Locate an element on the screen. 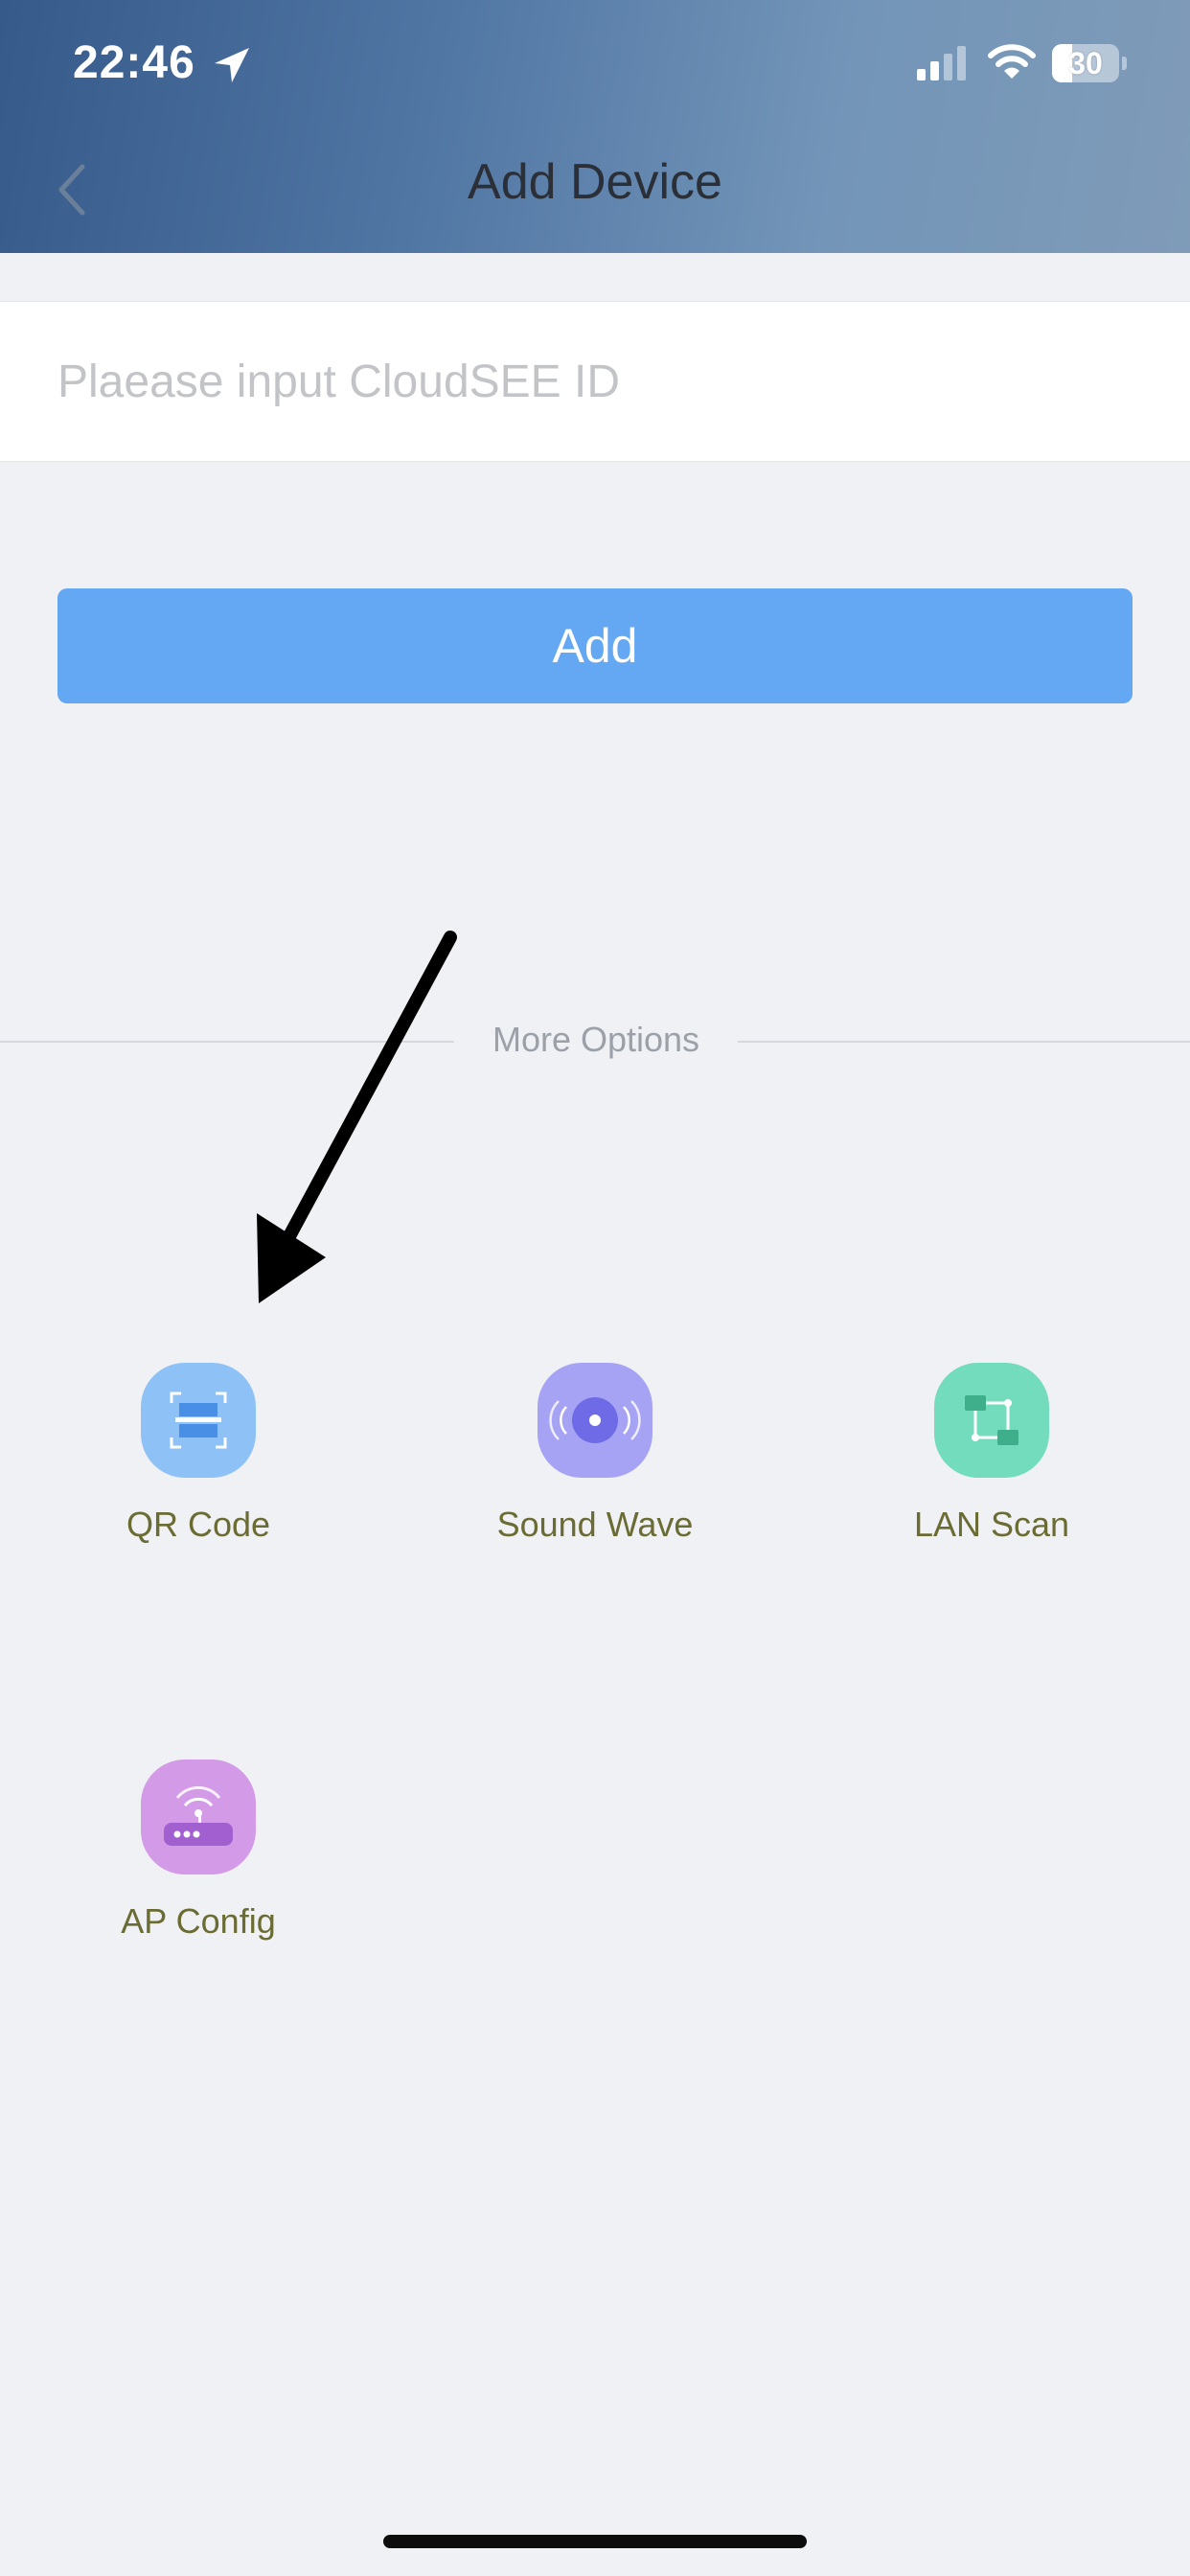 This screenshot has width=1190, height=2576. option-ap-config: AP Config is located at coordinates (199, 1875).